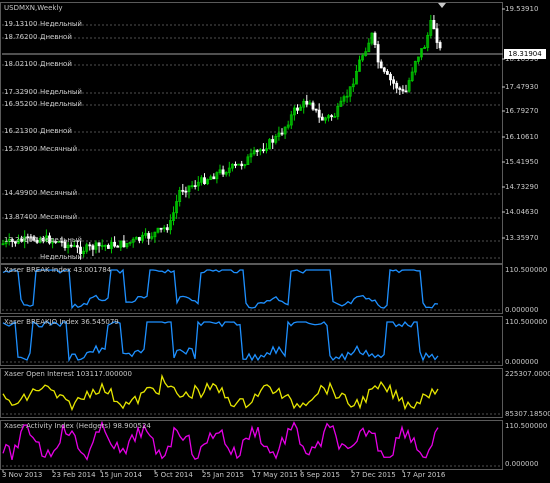 The width and height of the screenshot is (550, 483). What do you see at coordinates (522, 362) in the screenshot?
I see `indicator2-axis-min: 0.000000` at bounding box center [522, 362].